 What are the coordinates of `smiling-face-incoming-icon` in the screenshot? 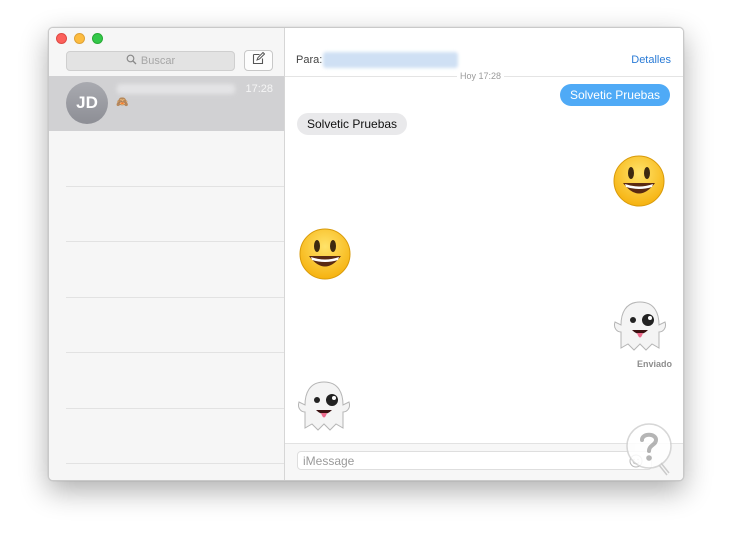 It's located at (325, 256).